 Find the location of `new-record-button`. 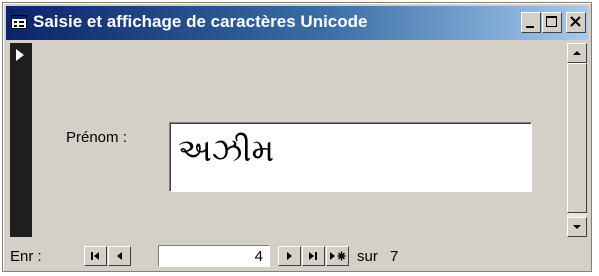

new-record-button is located at coordinates (337, 256).